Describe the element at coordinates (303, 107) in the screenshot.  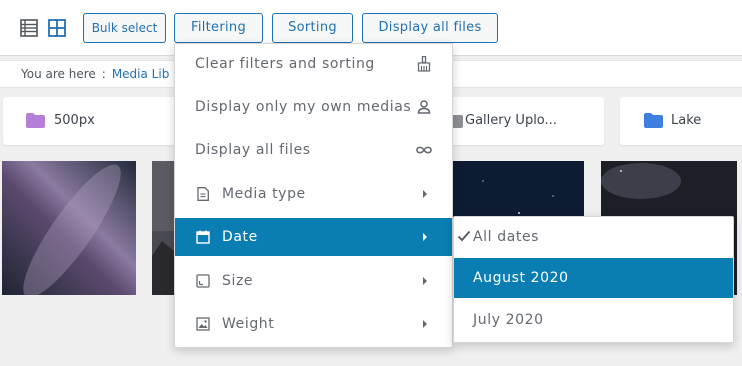
I see `menu-item-label: Display only my own medias` at that location.